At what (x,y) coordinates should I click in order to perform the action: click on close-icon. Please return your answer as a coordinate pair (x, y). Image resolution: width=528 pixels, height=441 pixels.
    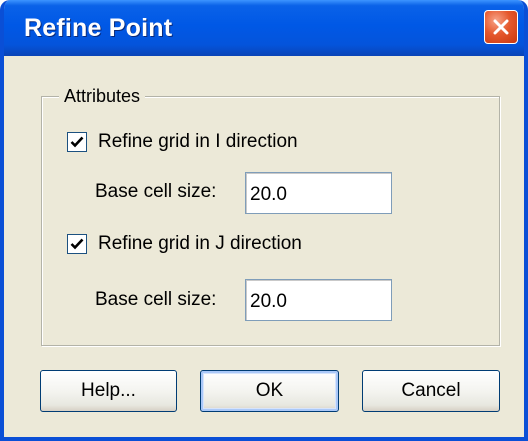
    Looking at the image, I should click on (501, 27).